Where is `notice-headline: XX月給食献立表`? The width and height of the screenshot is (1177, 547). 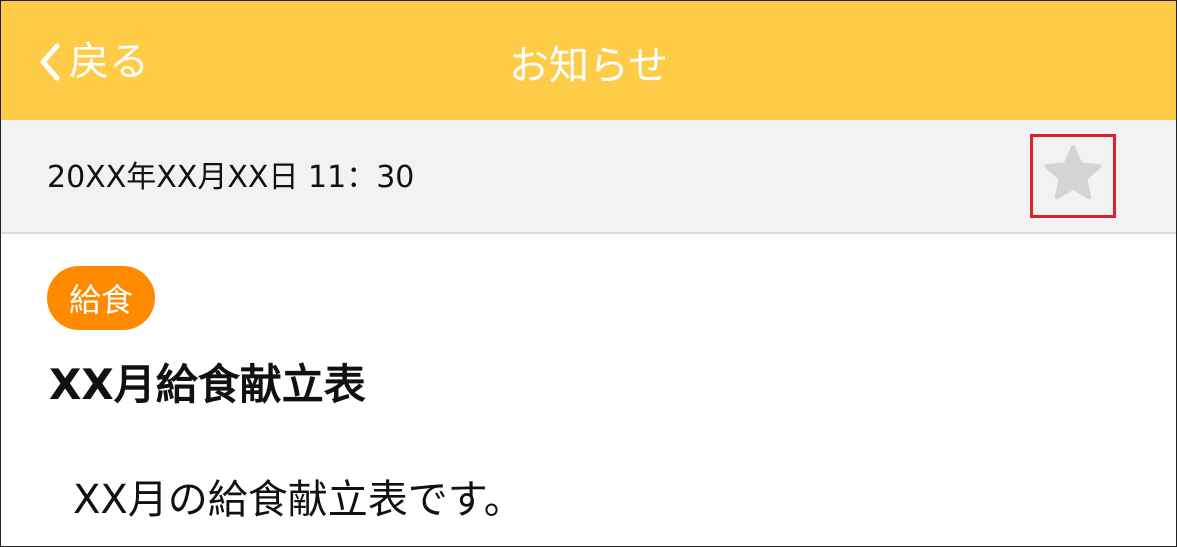 notice-headline: XX月給食献立表 is located at coordinates (207, 384).